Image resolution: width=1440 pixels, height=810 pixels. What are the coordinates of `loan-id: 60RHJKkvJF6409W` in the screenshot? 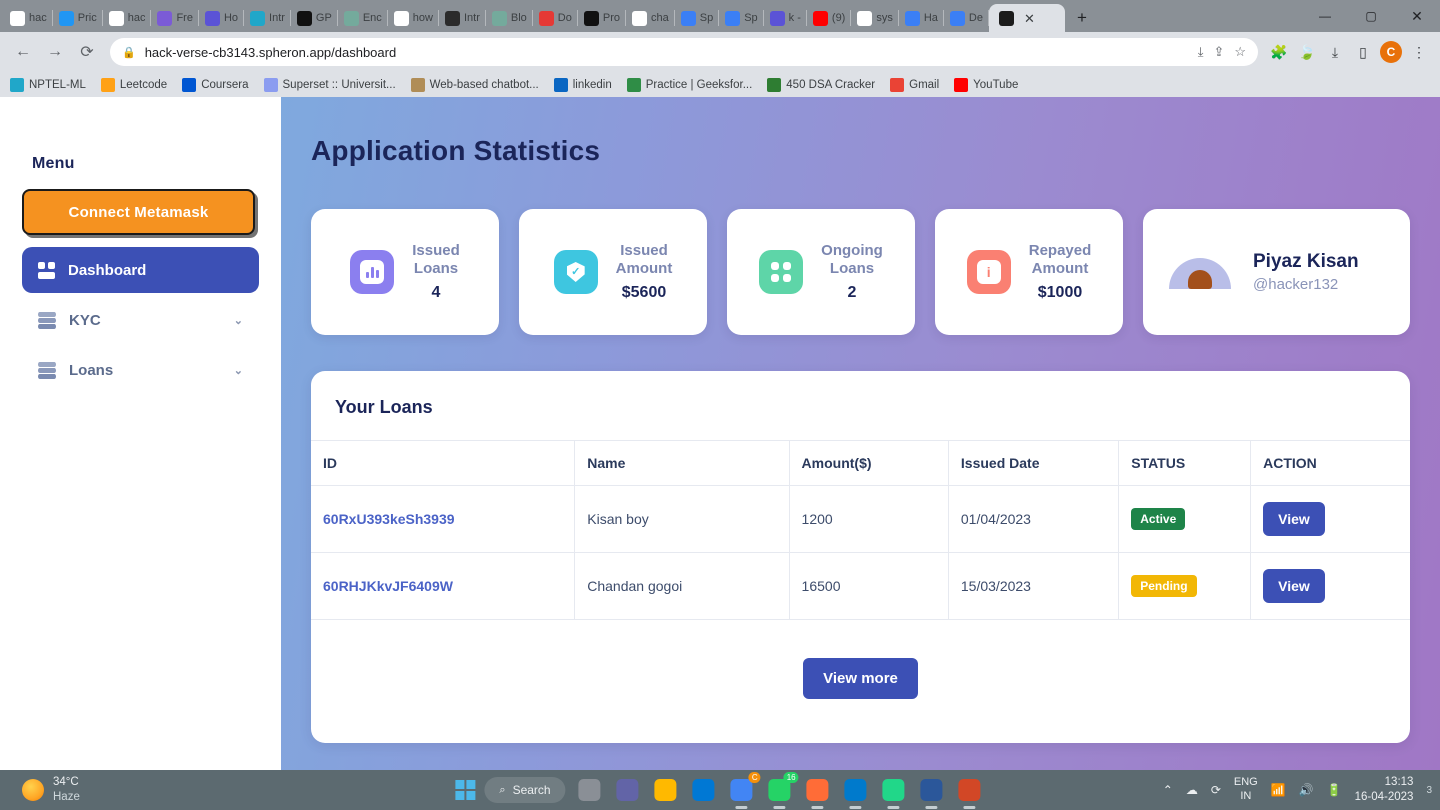 It's located at (443, 586).